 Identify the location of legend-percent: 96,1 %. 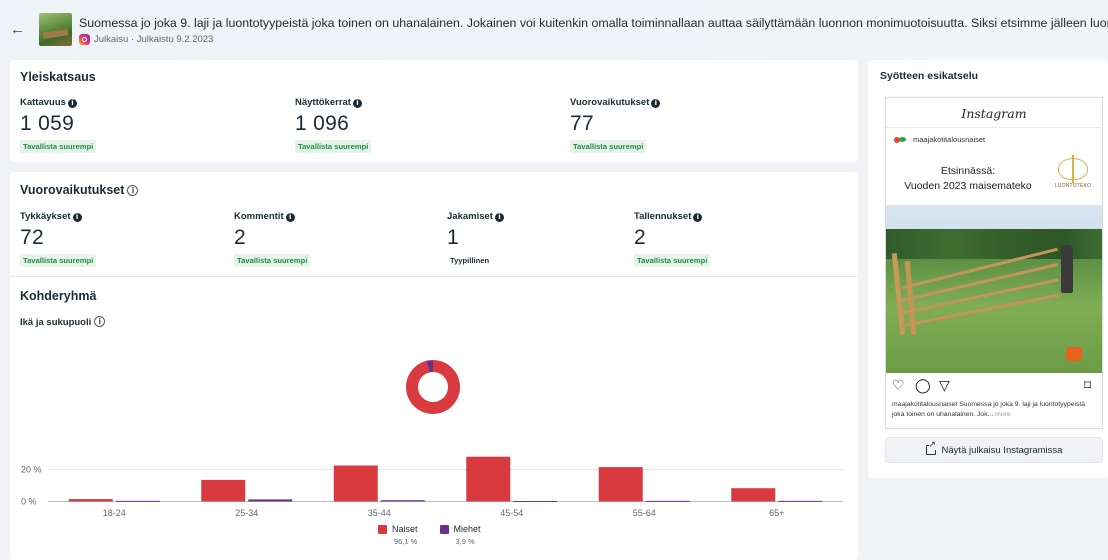
(406, 541).